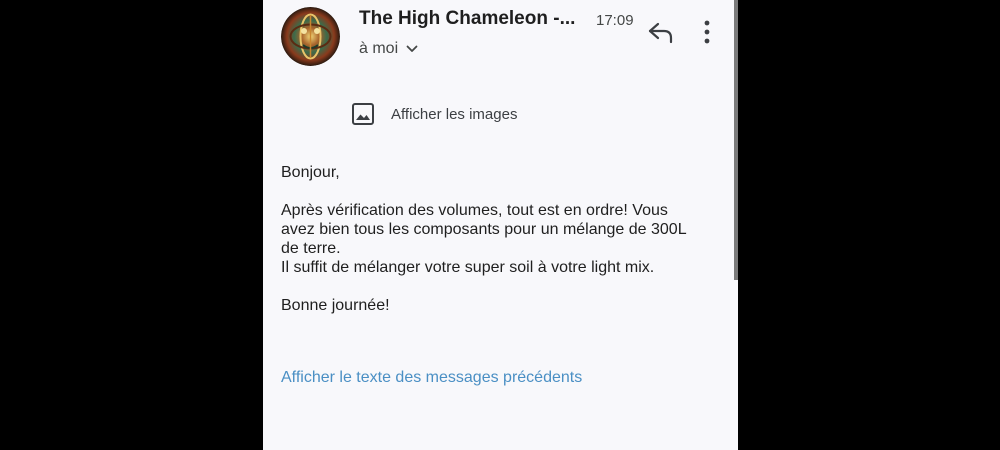 The height and width of the screenshot is (450, 1000). What do you see at coordinates (310, 172) in the screenshot?
I see `greeting: Bonjour,` at bounding box center [310, 172].